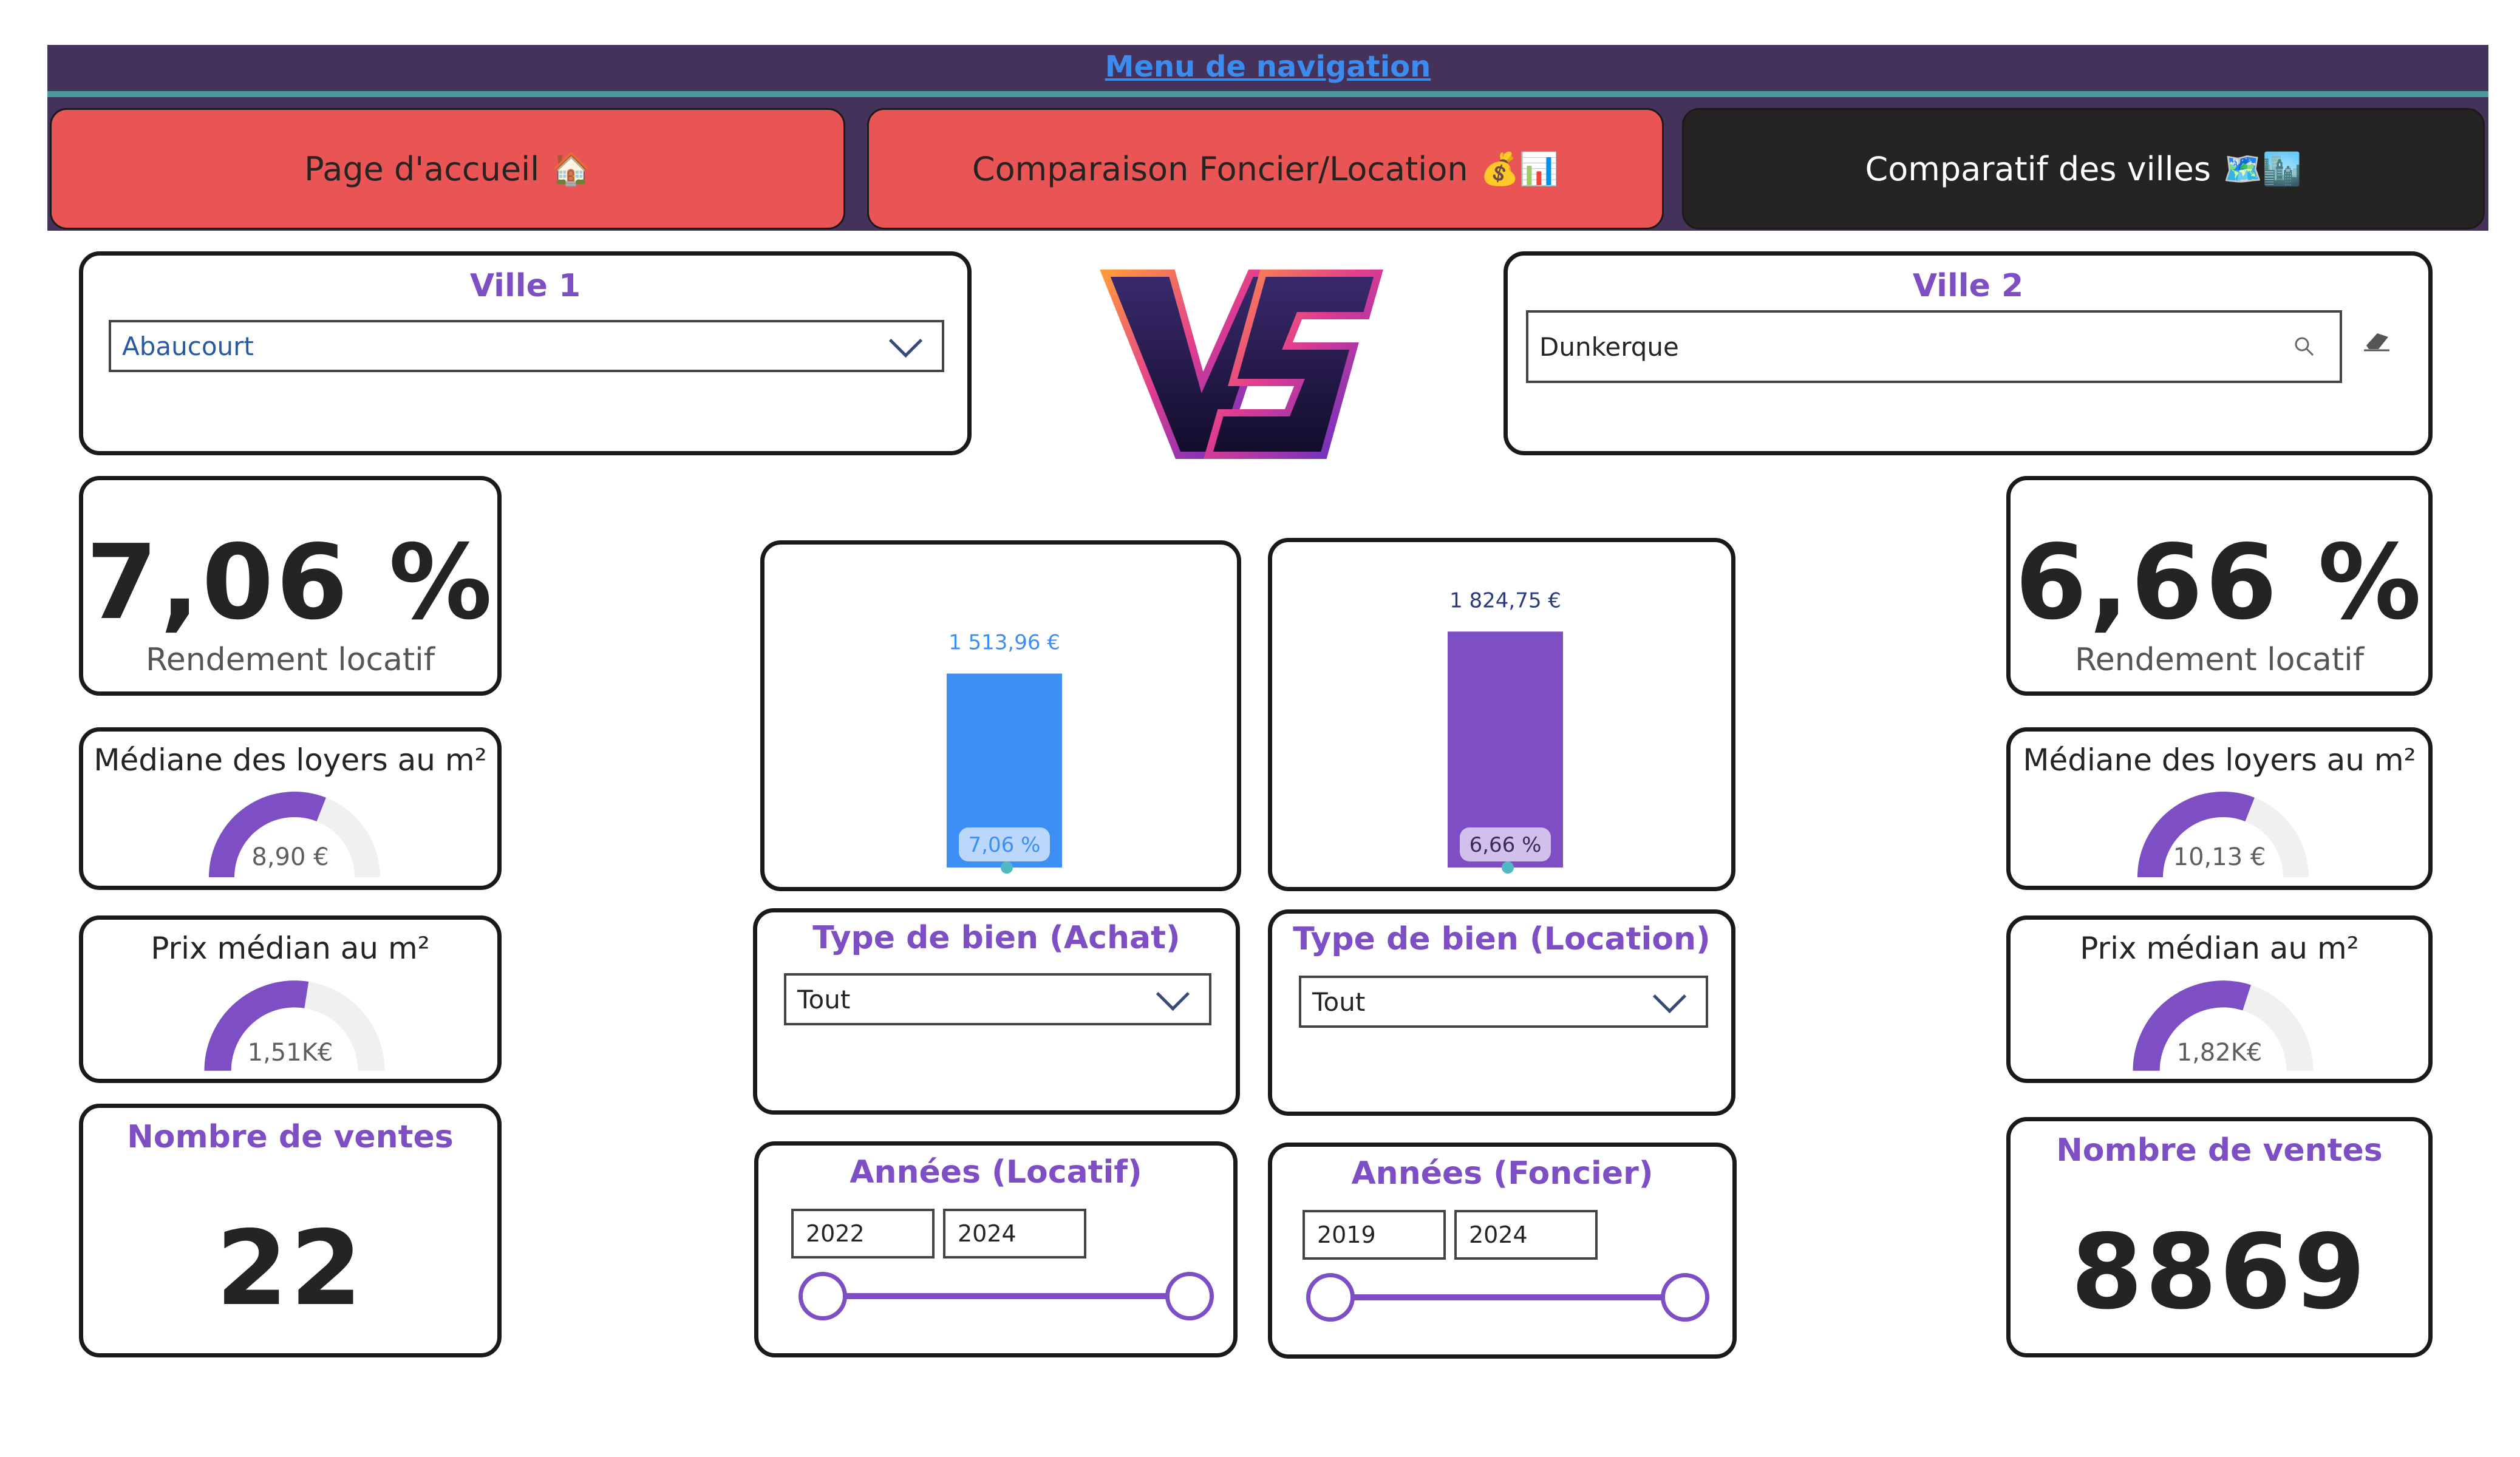 The width and height of the screenshot is (2520, 1457). Describe the element at coordinates (290, 1137) in the screenshot. I see `ville1-ventes-title: Nombre de ventes` at that location.